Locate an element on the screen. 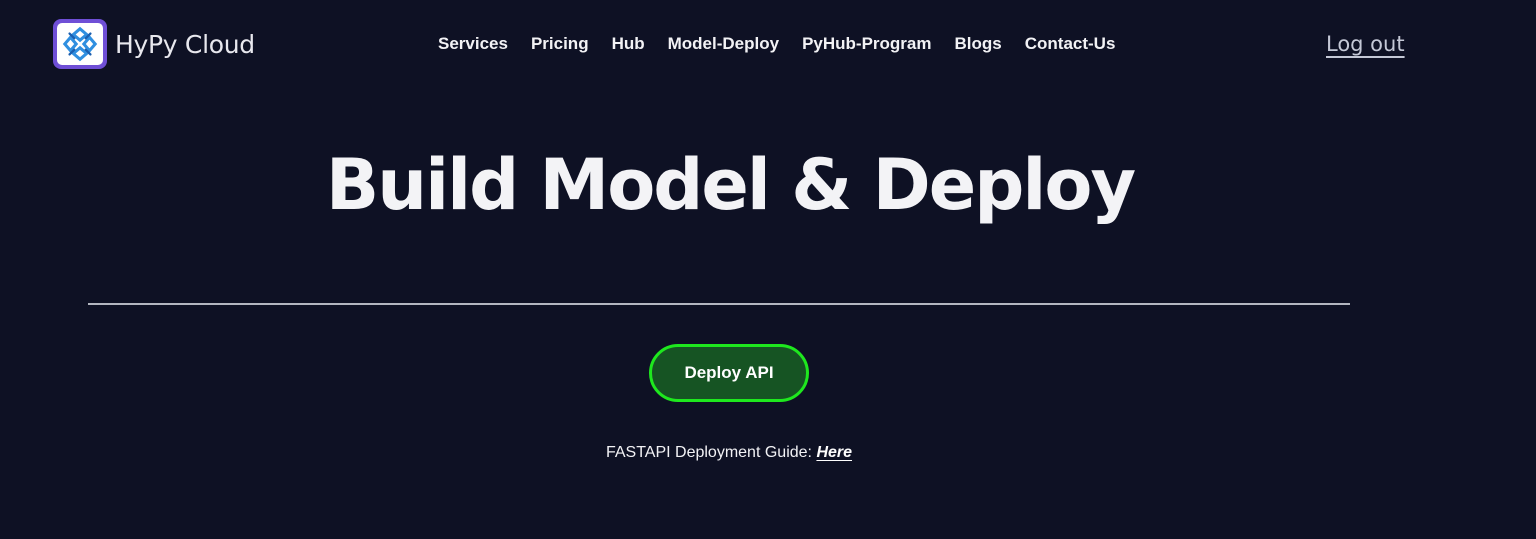  hypy-cloud-logo-icon is located at coordinates (80, 44).